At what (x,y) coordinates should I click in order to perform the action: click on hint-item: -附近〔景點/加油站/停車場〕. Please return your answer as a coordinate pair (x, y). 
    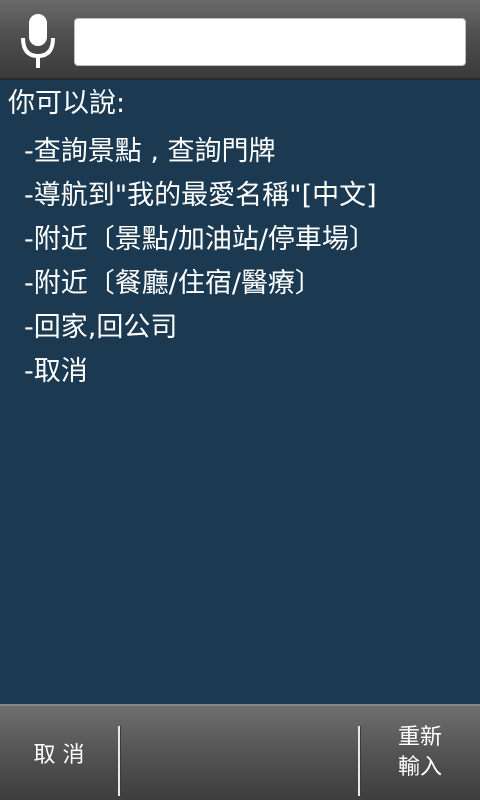
    Looking at the image, I should click on (200, 239).